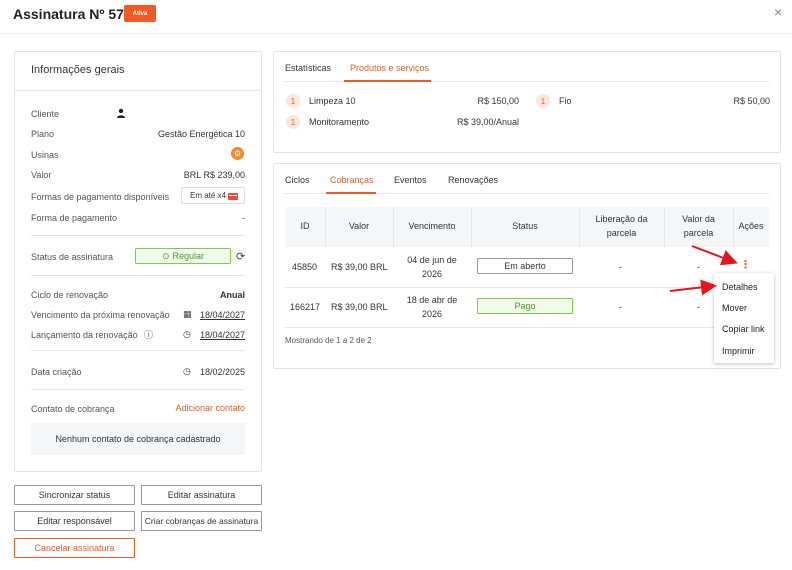 The height and width of the screenshot is (570, 792). What do you see at coordinates (43, 134) in the screenshot?
I see `plano-label: Plano` at bounding box center [43, 134].